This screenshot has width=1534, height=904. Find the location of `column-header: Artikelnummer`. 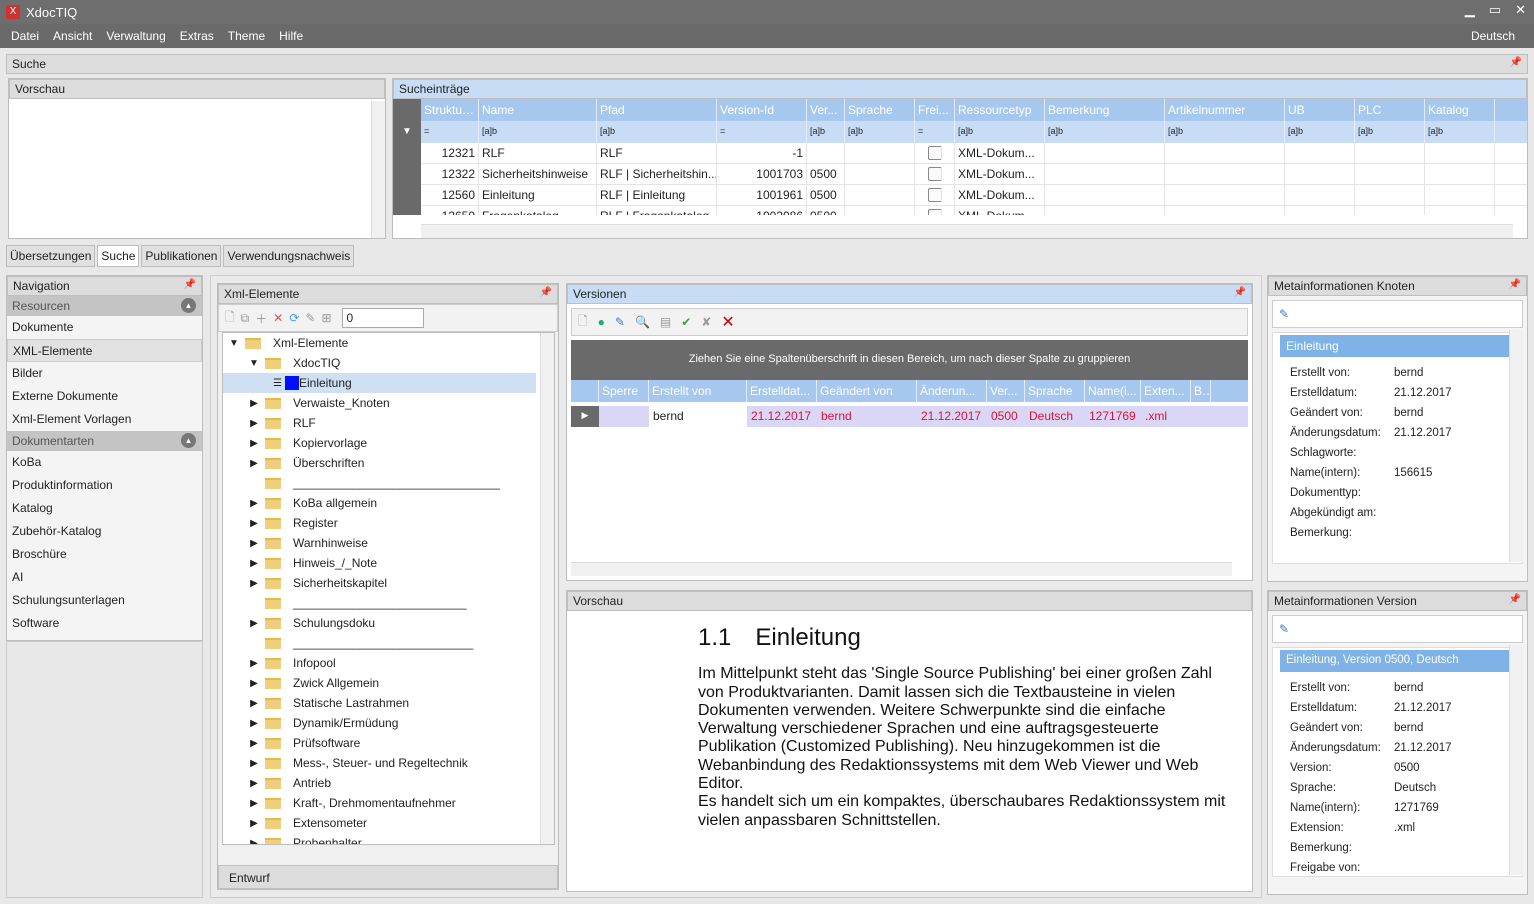

column-header: Artikelnummer is located at coordinates (1225, 110).